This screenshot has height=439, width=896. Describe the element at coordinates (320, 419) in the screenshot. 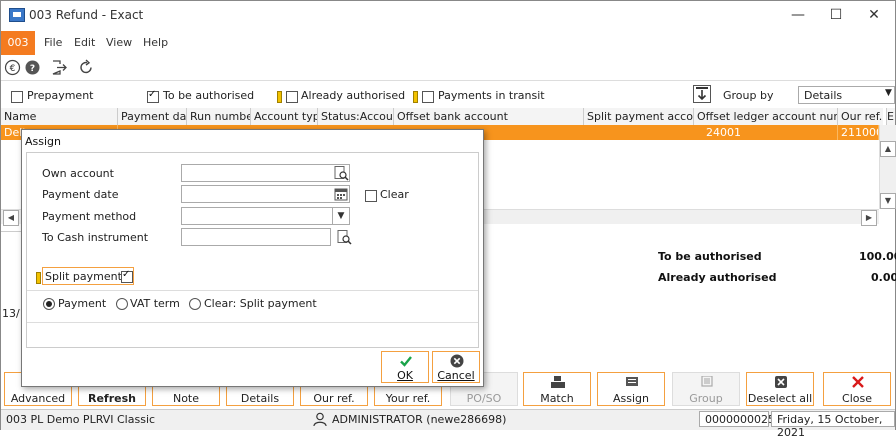

I see `user-icon` at that location.